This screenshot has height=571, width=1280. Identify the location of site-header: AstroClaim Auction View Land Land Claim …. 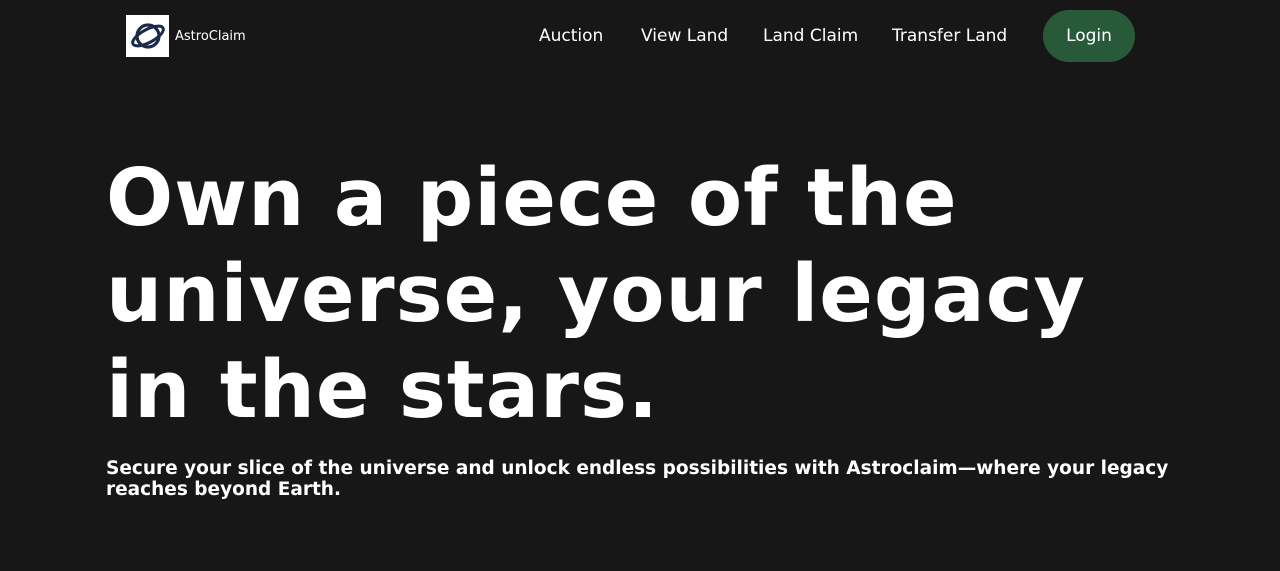
(640, 36).